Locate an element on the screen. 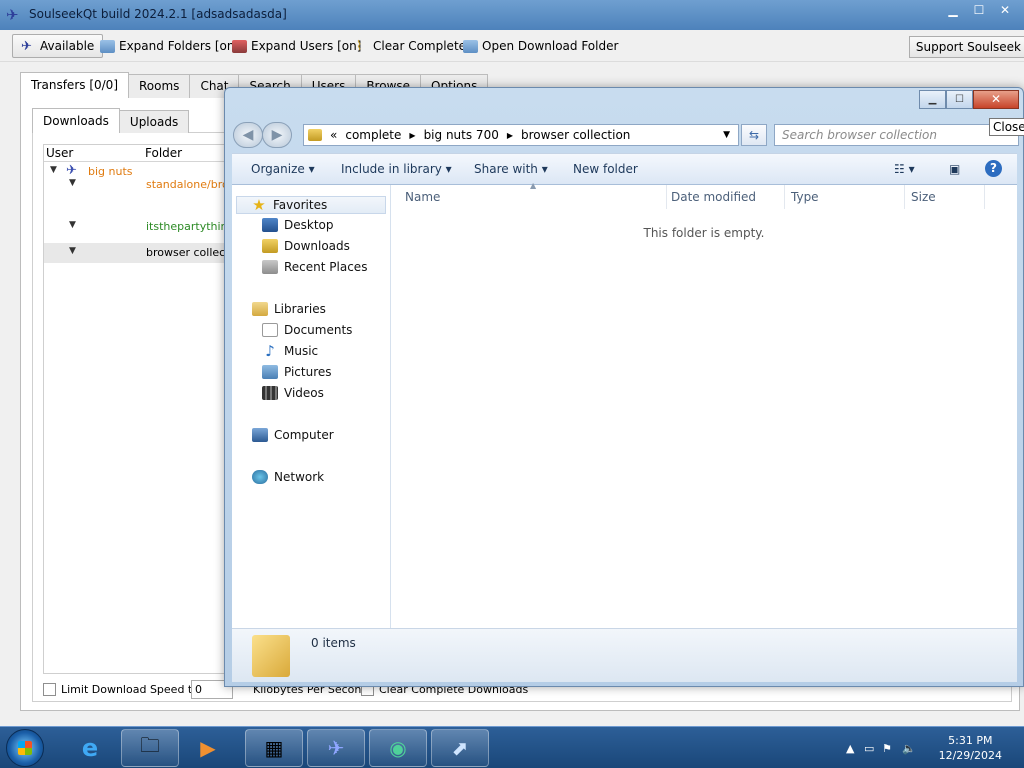 The height and width of the screenshot is (768, 1024). column-size: Size is located at coordinates (945, 197).